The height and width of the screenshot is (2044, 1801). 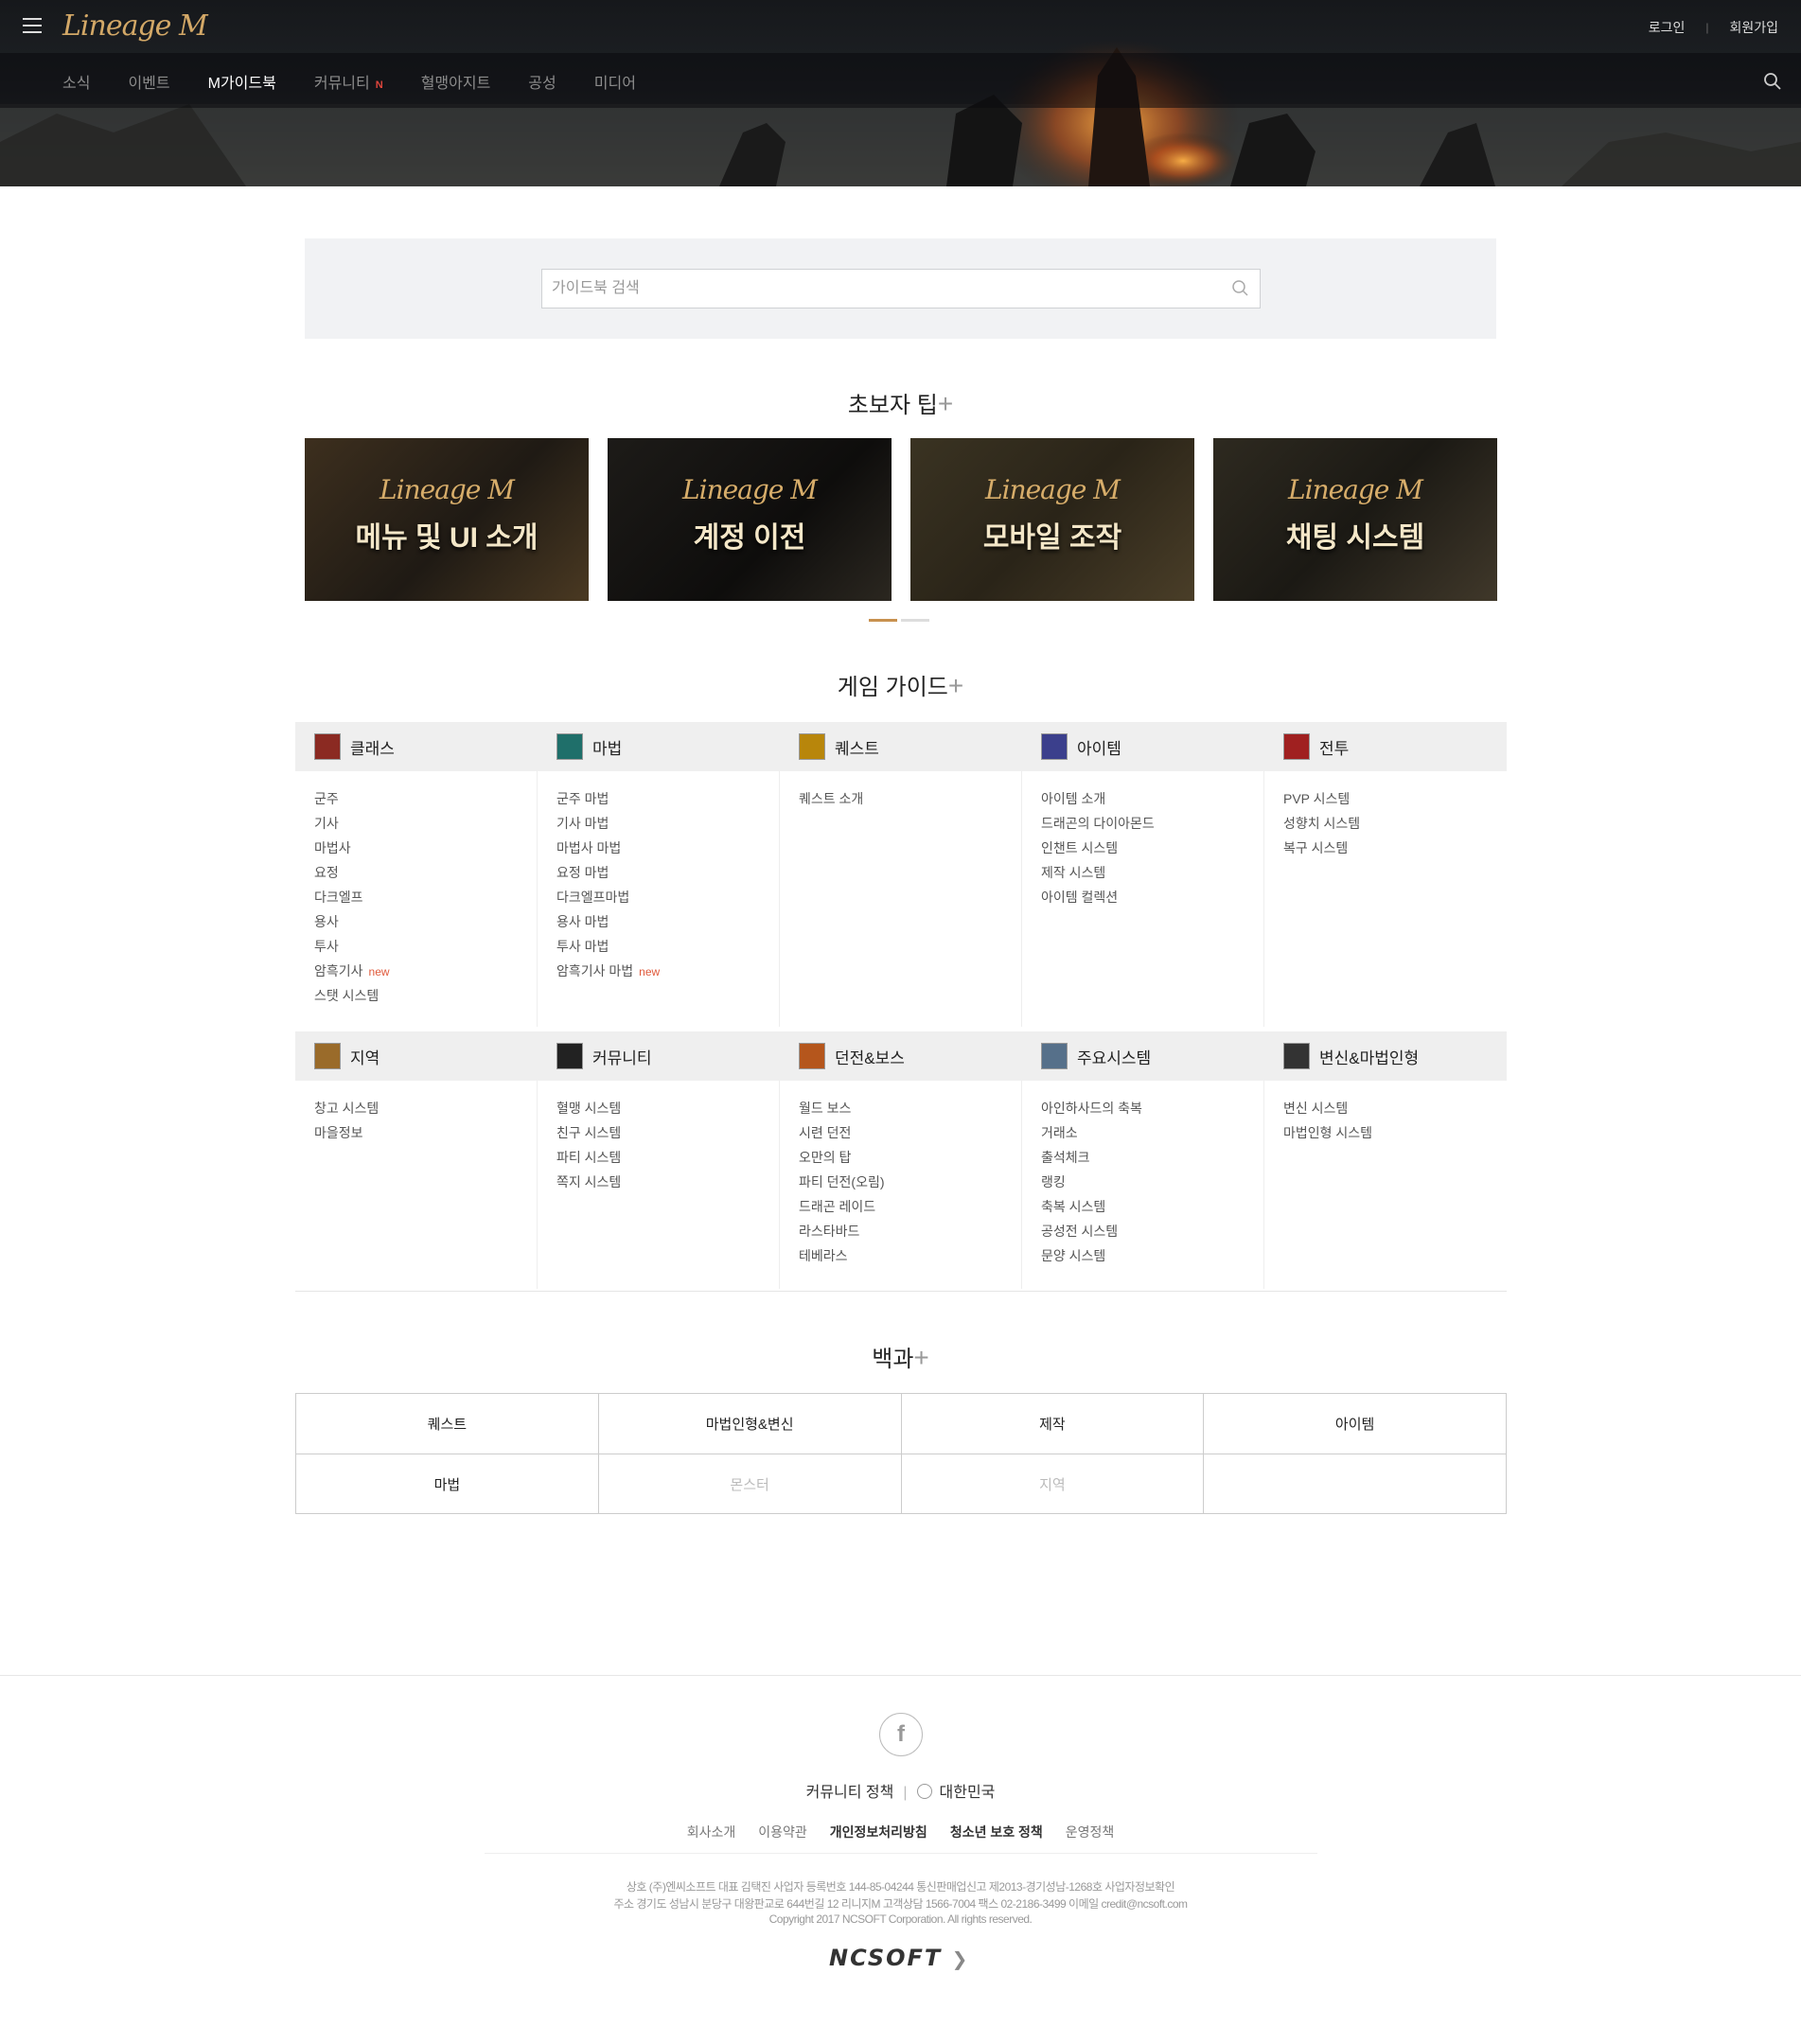 What do you see at coordinates (425, 798) in the screenshot?
I see `guide-link: 군주` at bounding box center [425, 798].